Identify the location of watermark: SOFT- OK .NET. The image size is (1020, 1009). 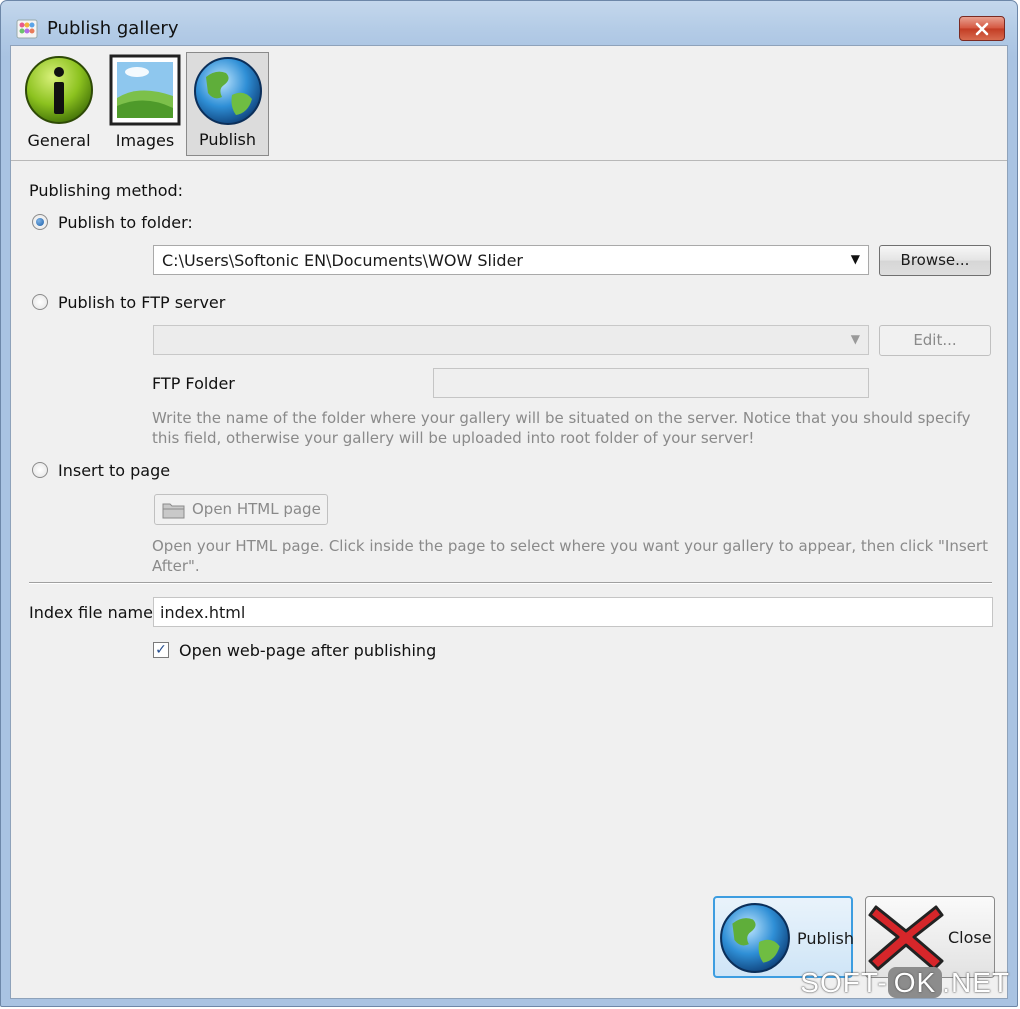
(905, 983).